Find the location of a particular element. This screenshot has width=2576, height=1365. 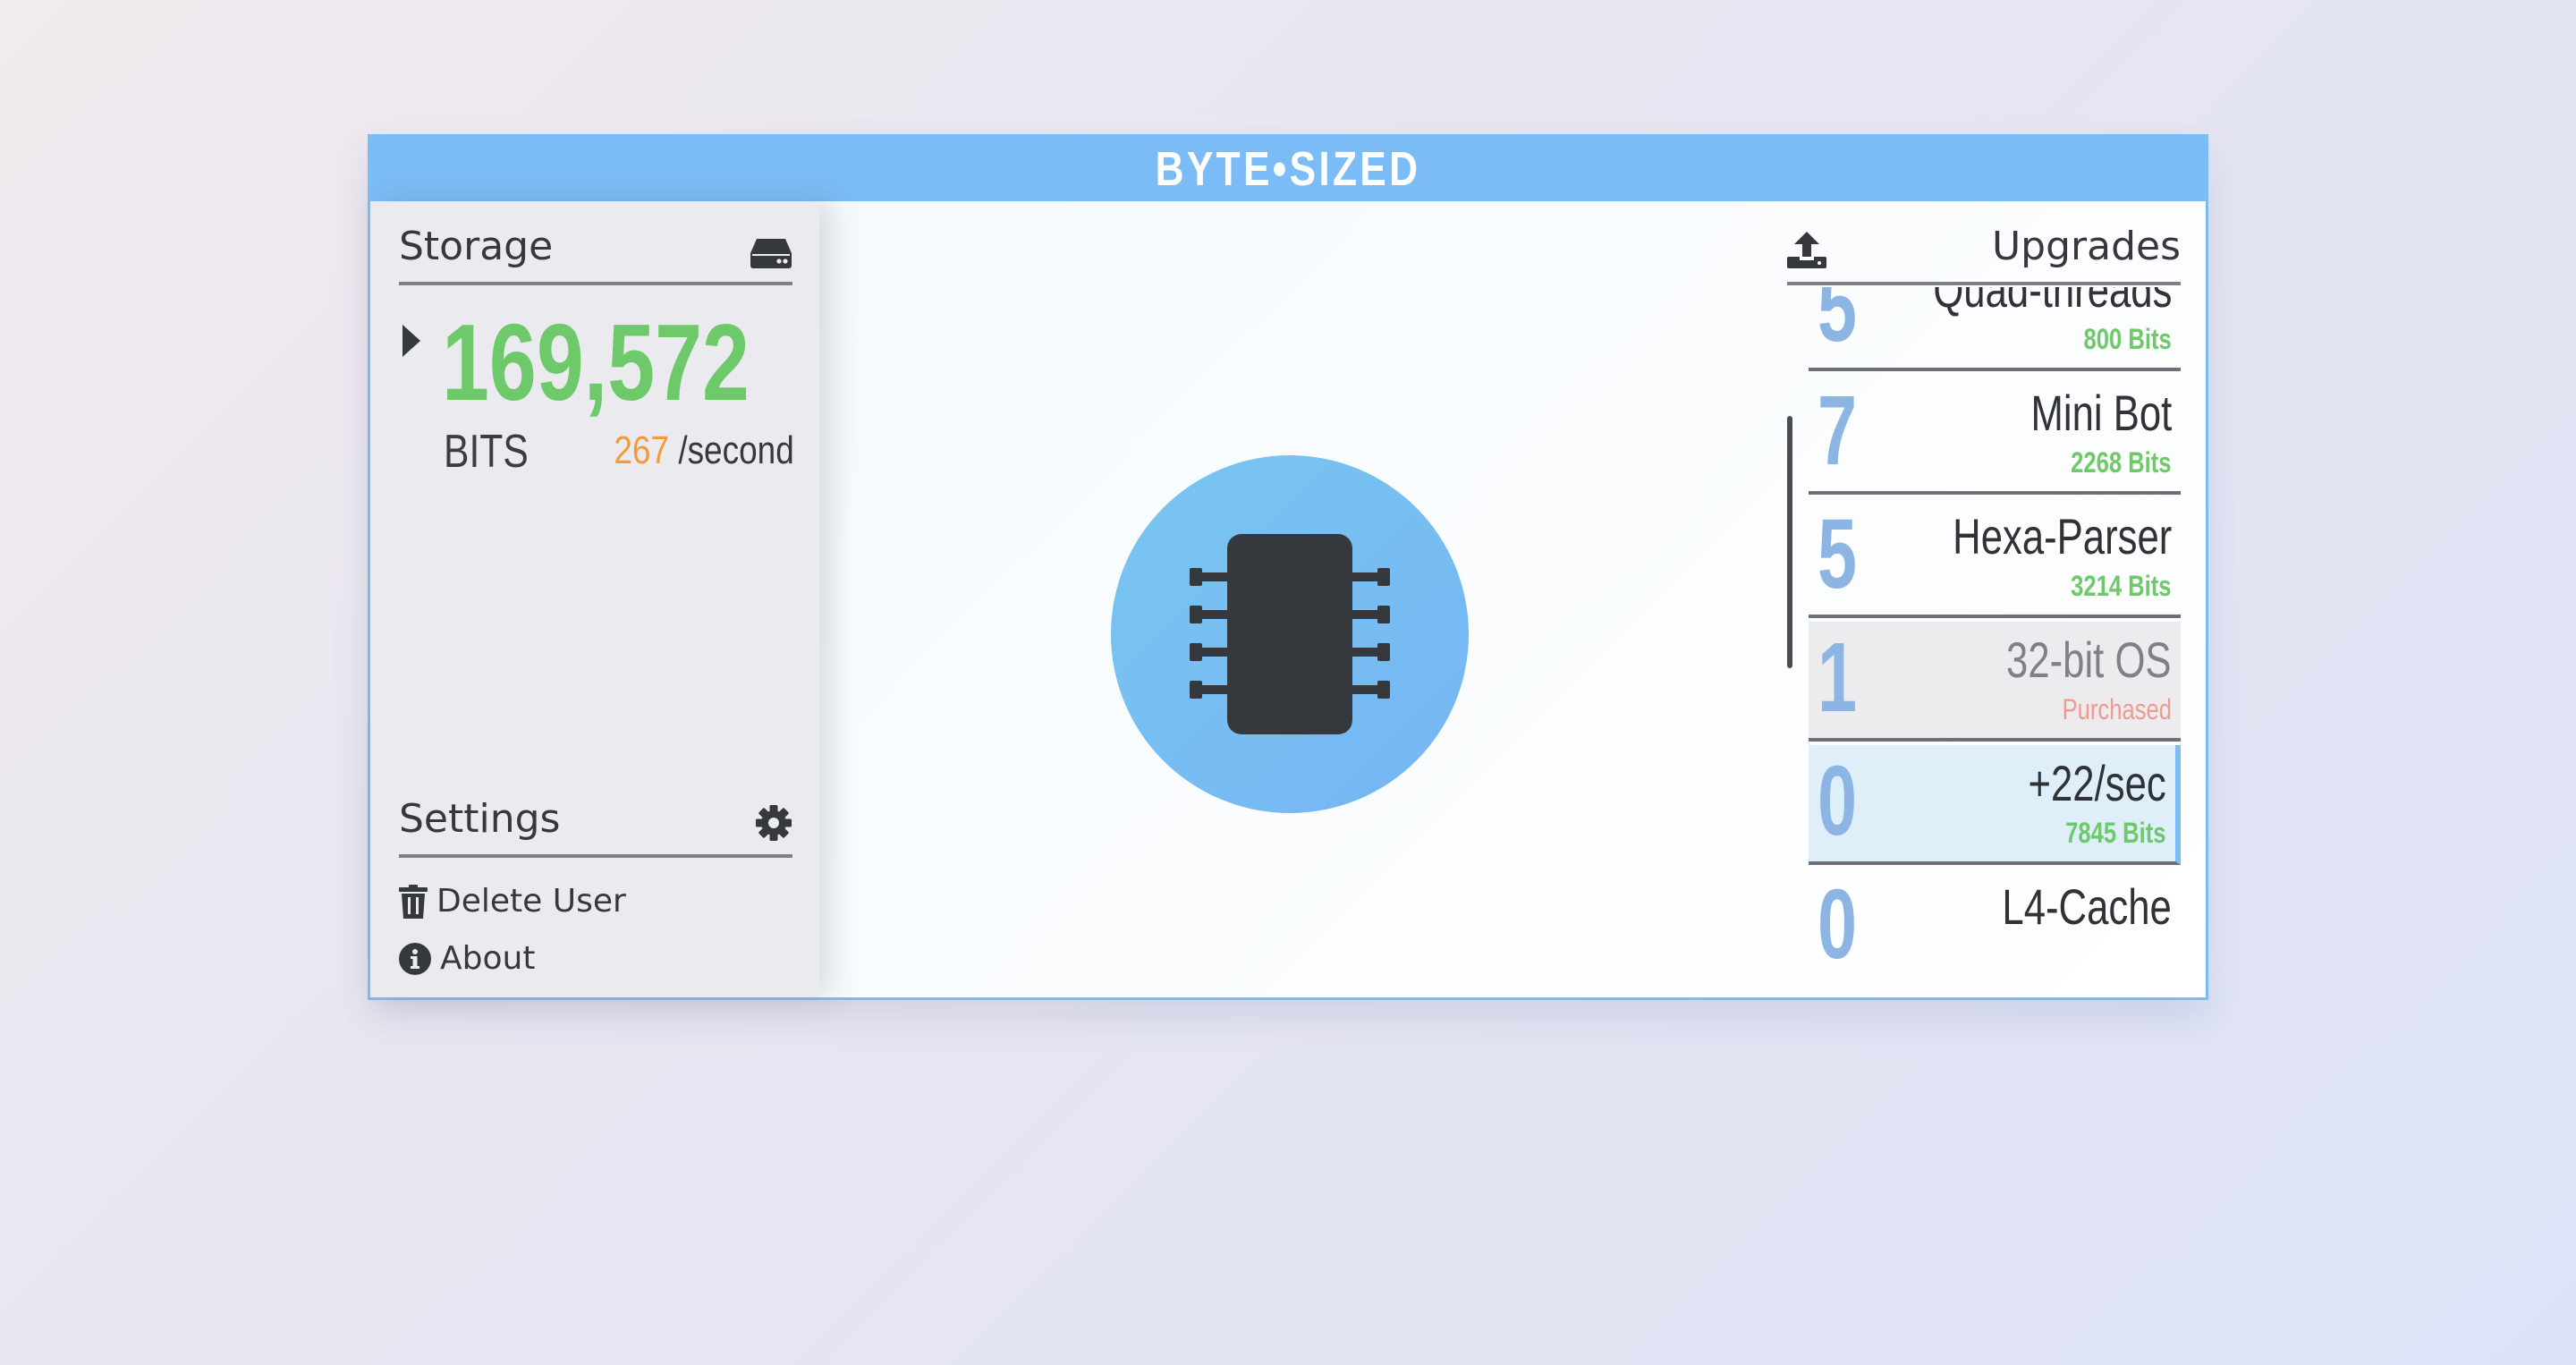

bits-counter: 169,572 is located at coordinates (596, 362).